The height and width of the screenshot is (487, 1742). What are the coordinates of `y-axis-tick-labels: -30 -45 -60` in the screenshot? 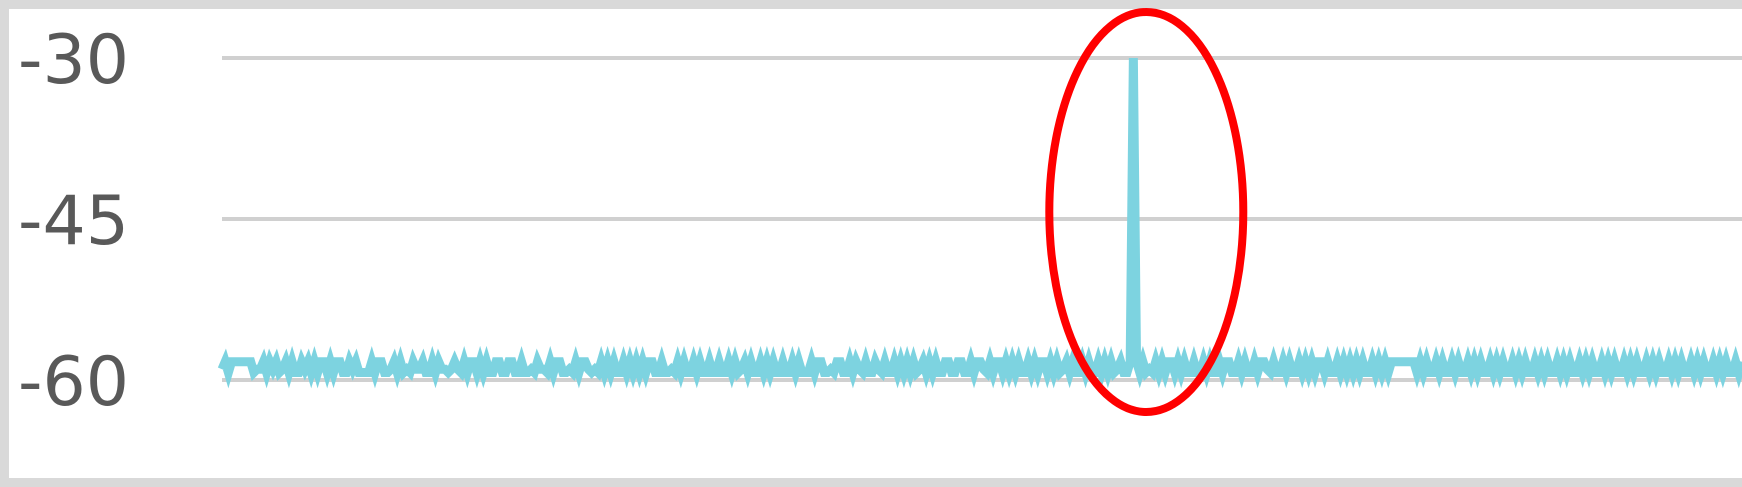 It's located at (73, 221).